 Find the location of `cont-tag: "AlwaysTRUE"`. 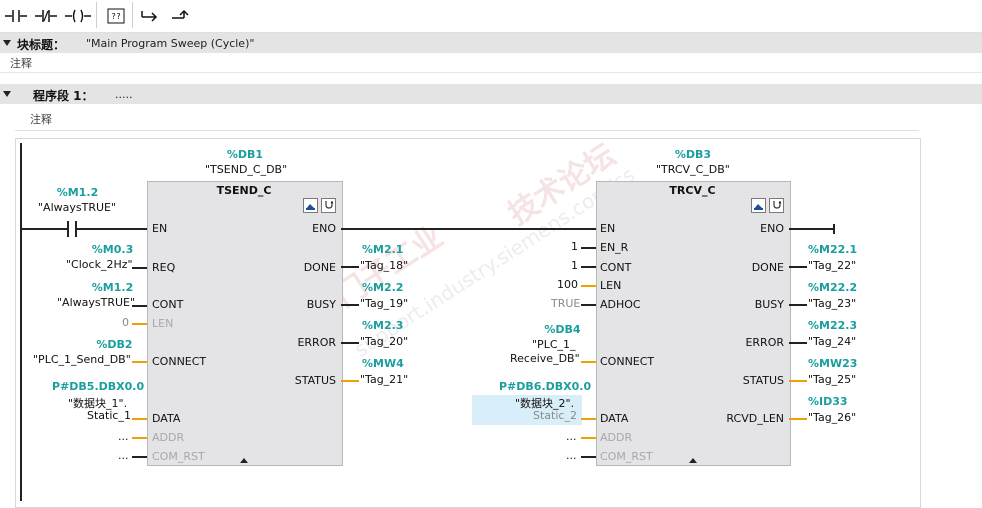

cont-tag: "AlwaysTRUE" is located at coordinates (96, 302).